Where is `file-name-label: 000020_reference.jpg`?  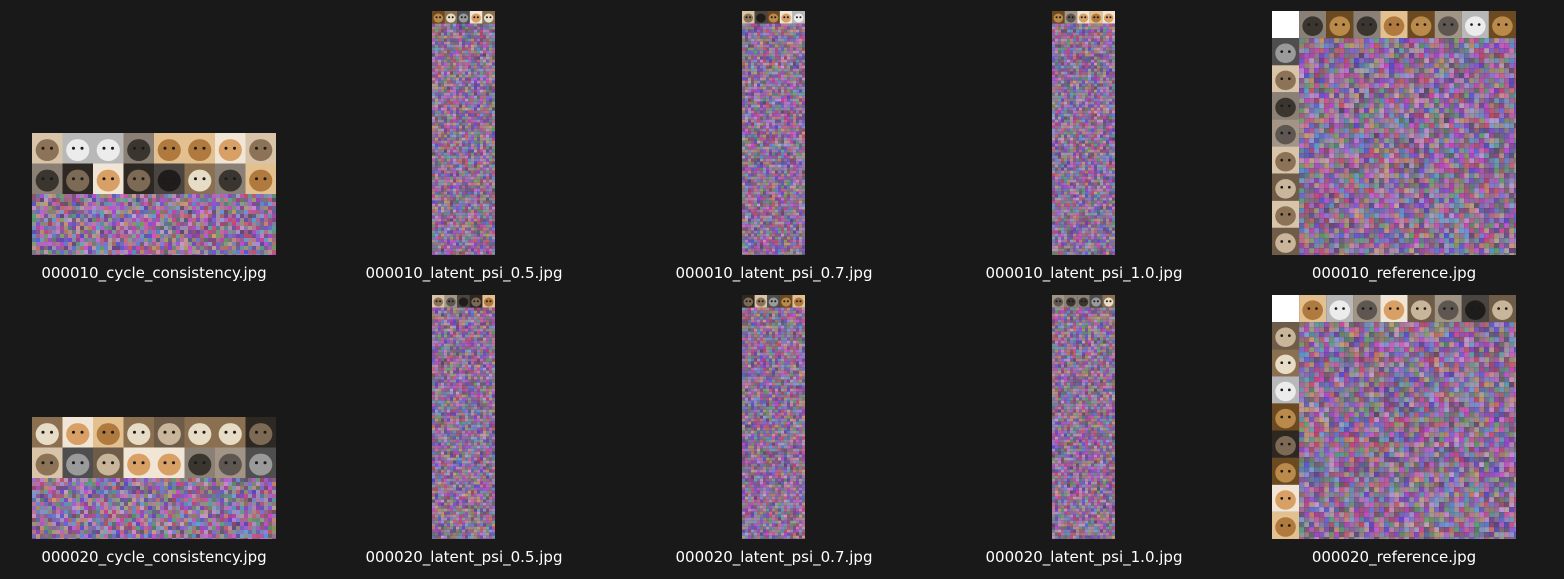 file-name-label: 000020_reference.jpg is located at coordinates (1394, 557).